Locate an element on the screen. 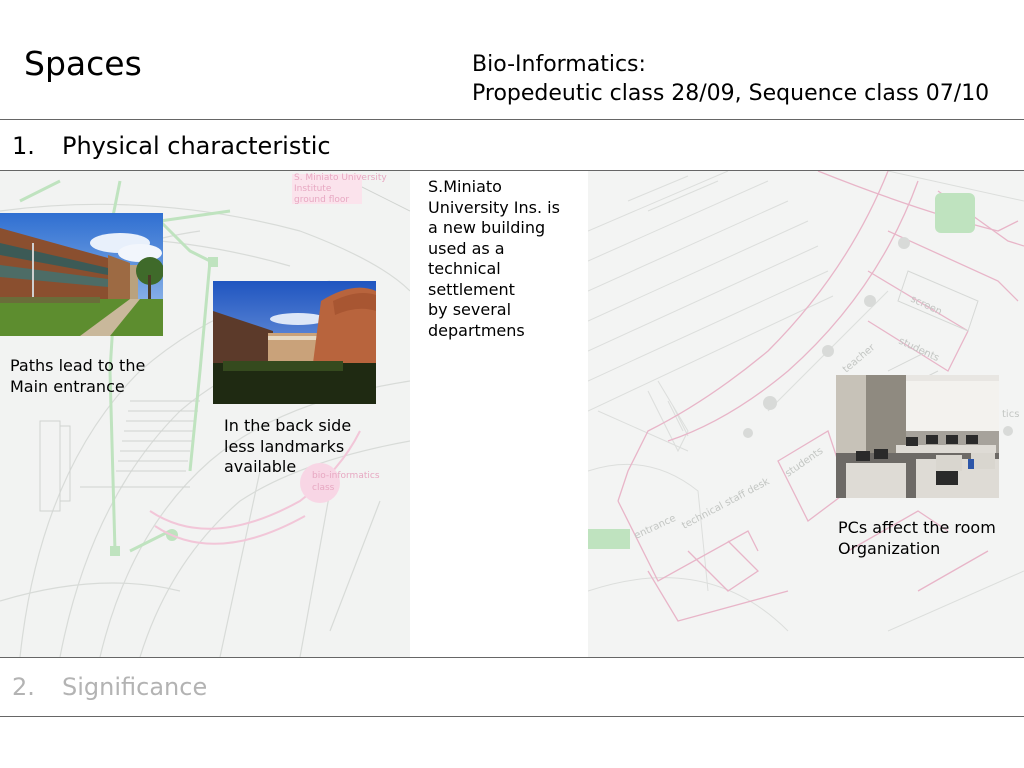 The width and height of the screenshot is (1024, 768). description-line: University Ins. is is located at coordinates (494, 207).